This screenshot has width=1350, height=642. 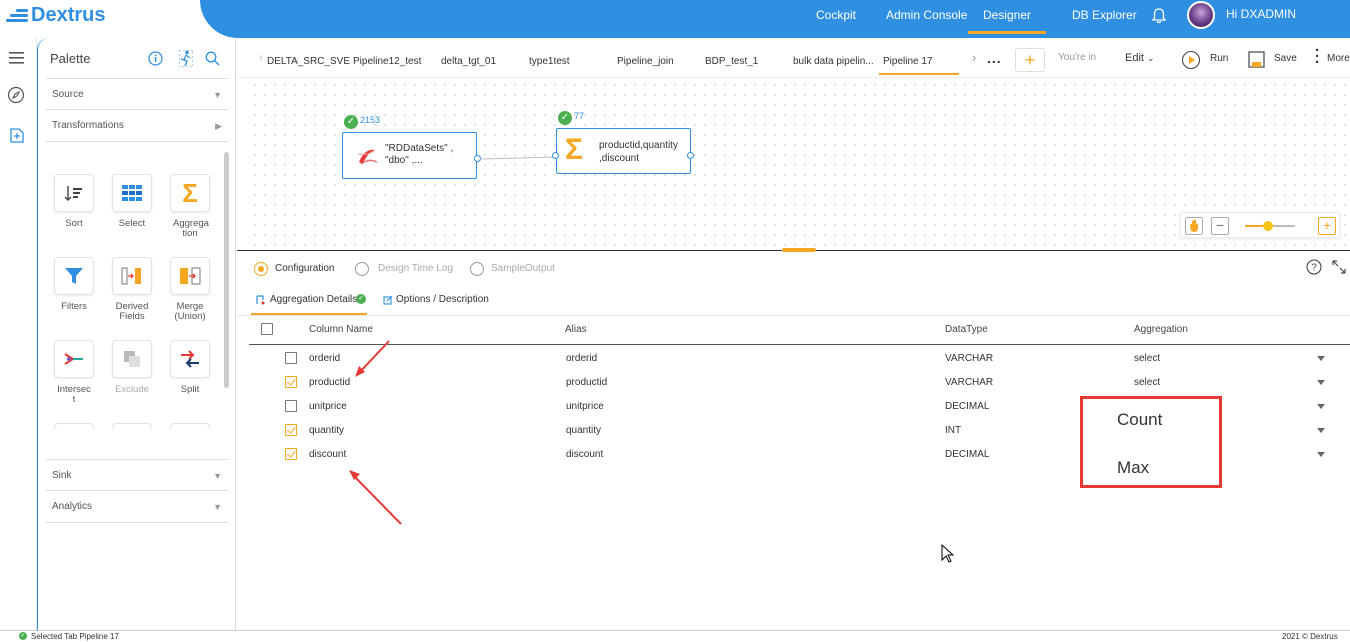 I want to click on tabs-scroll-left-icon: ‹, so click(x=261, y=58).